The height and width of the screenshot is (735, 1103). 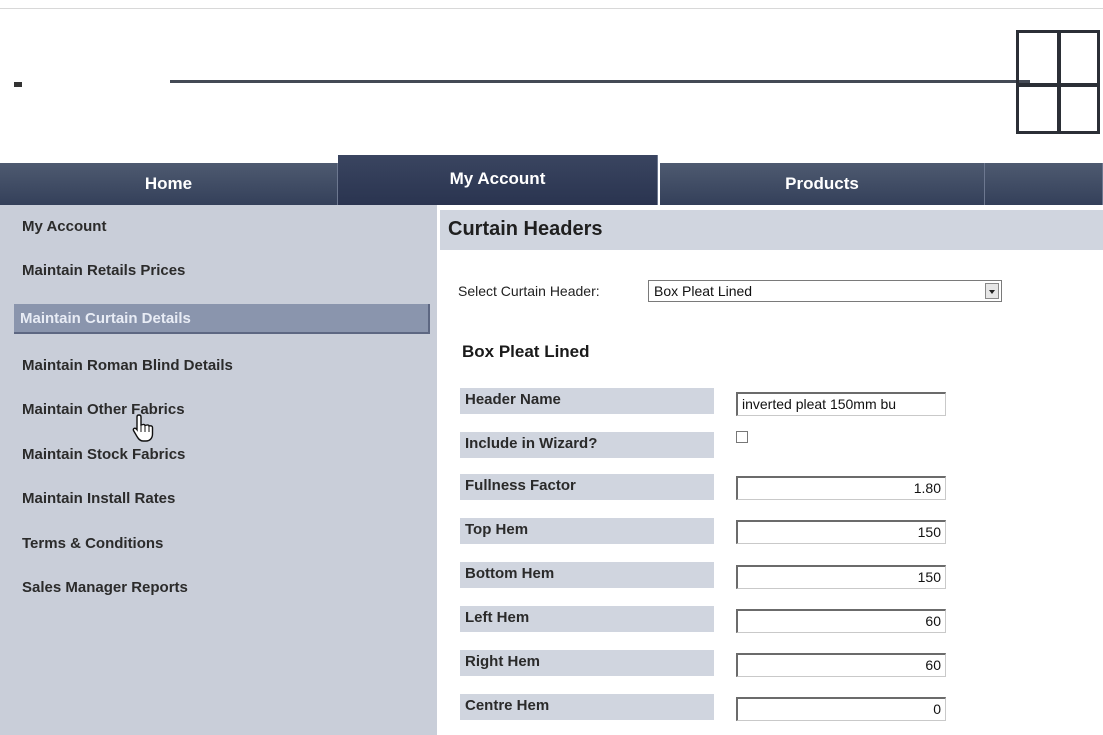 What do you see at coordinates (841, 532) in the screenshot?
I see `top-hem-field: 150` at bounding box center [841, 532].